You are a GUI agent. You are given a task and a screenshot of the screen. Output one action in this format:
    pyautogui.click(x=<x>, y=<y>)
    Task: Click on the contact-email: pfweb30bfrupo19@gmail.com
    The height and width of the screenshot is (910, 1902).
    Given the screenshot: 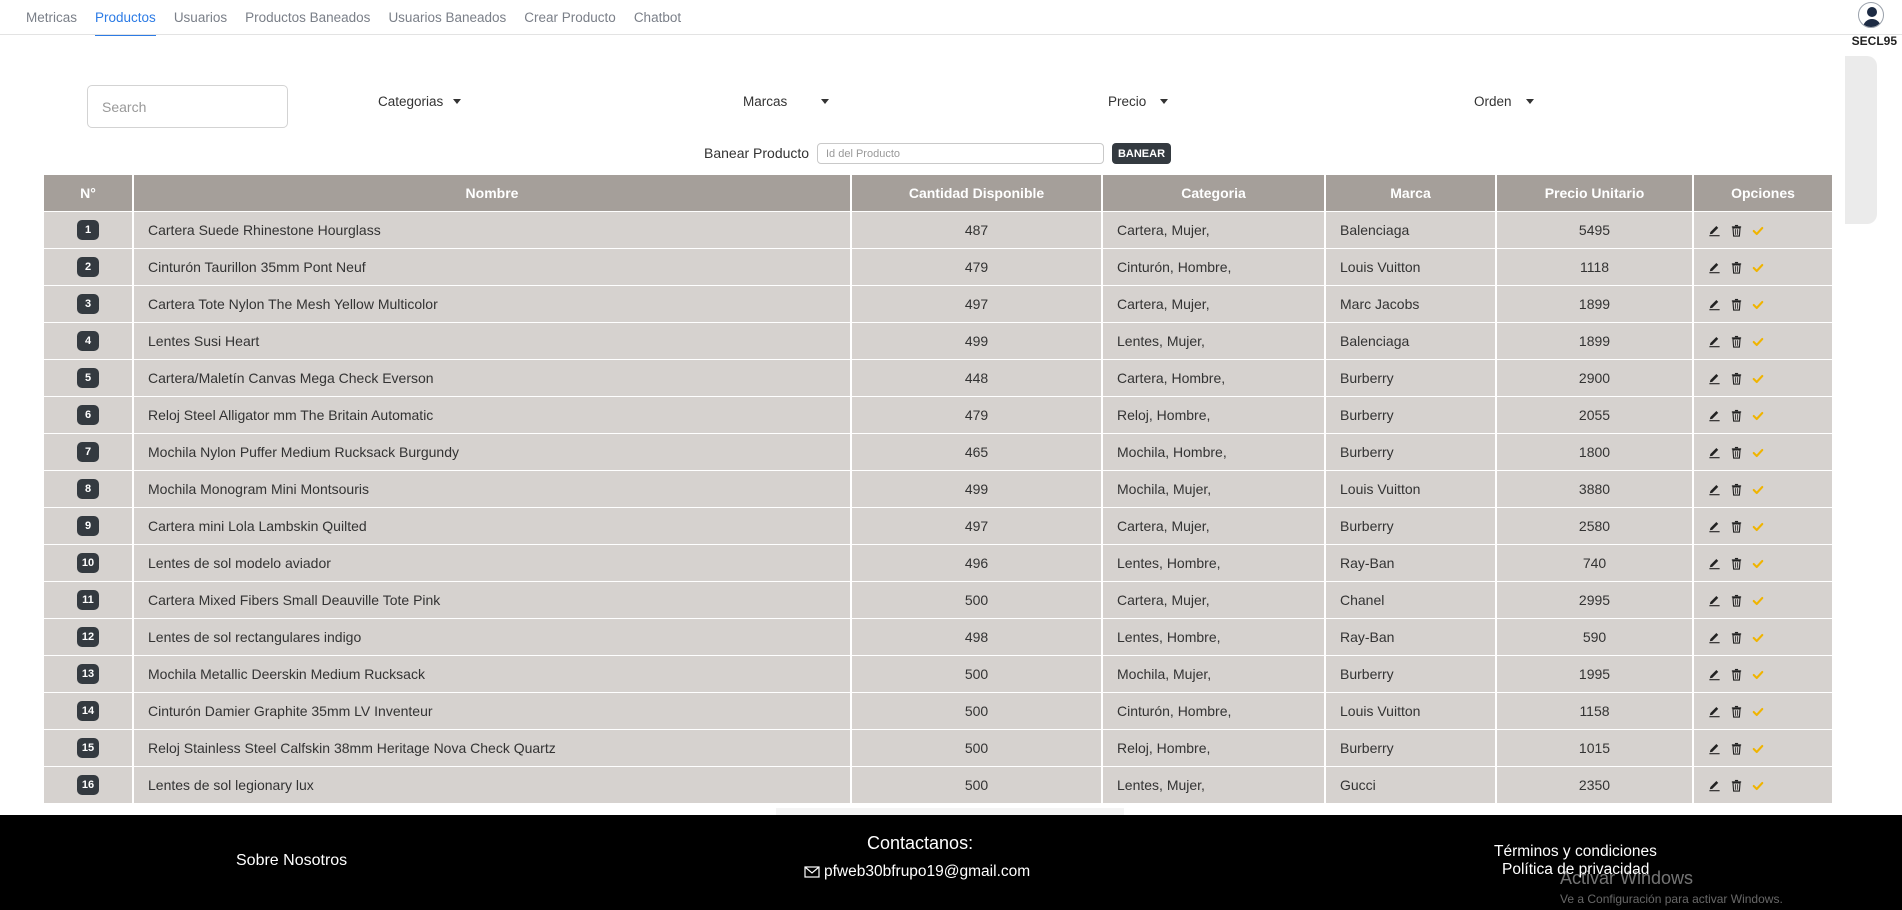 What is the action you would take?
    pyautogui.click(x=917, y=872)
    